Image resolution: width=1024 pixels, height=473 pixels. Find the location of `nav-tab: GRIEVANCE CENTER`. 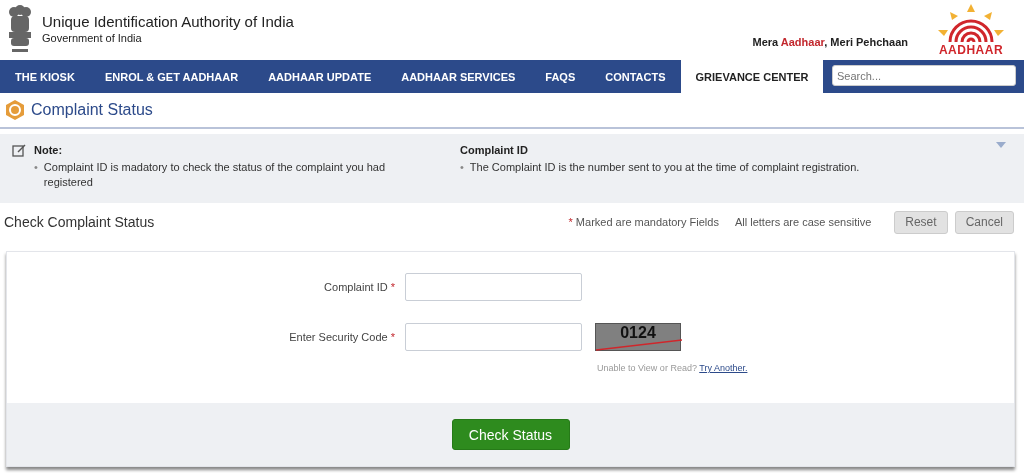

nav-tab: GRIEVANCE CENTER is located at coordinates (752, 76).